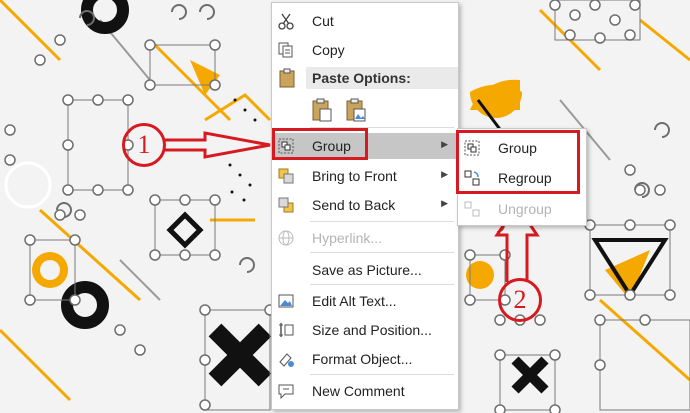 This screenshot has height=413, width=690. I want to click on step-2-marker: 2, so click(520, 300).